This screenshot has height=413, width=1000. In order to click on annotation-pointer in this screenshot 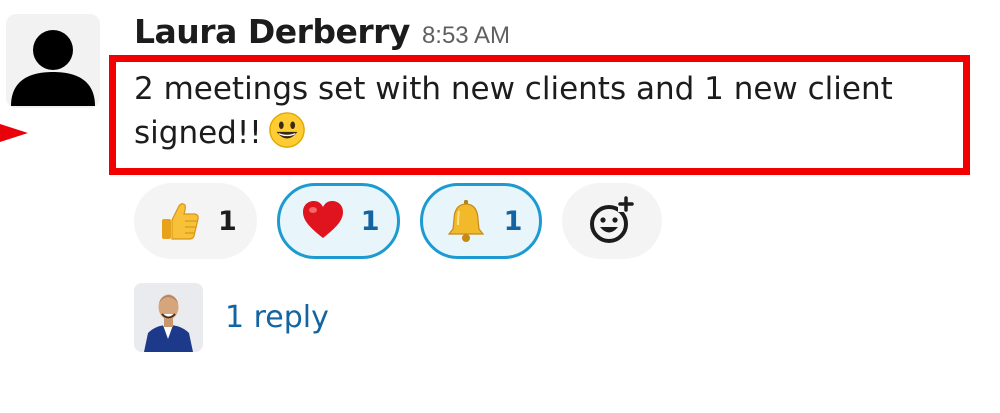, I will do `click(14, 133)`.